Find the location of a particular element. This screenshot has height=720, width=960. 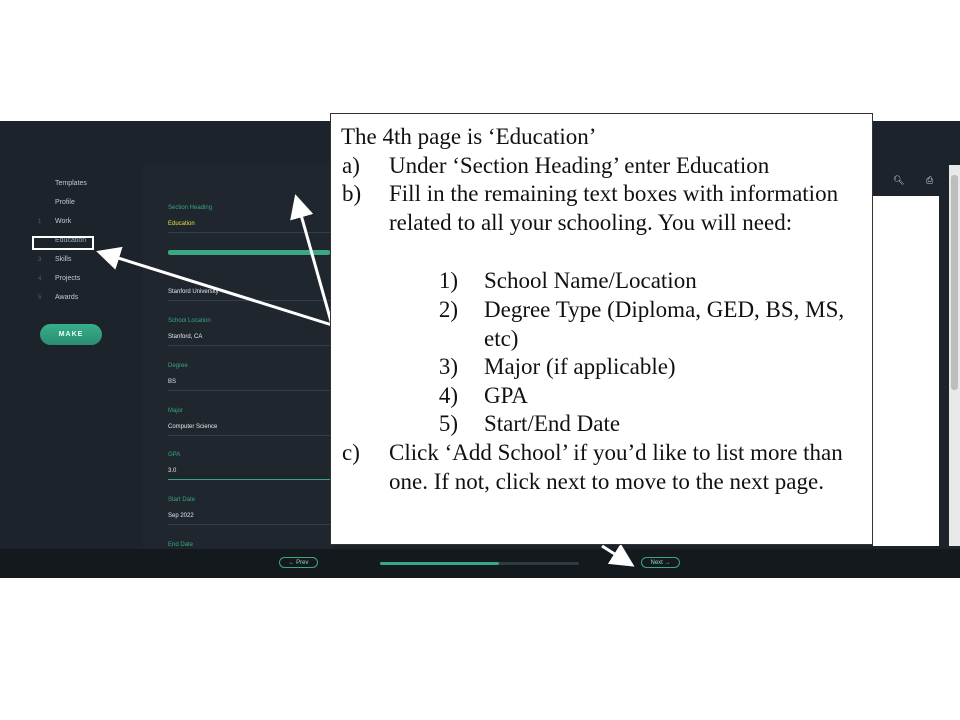

arrow-to-education is located at coordinates (214, 286).